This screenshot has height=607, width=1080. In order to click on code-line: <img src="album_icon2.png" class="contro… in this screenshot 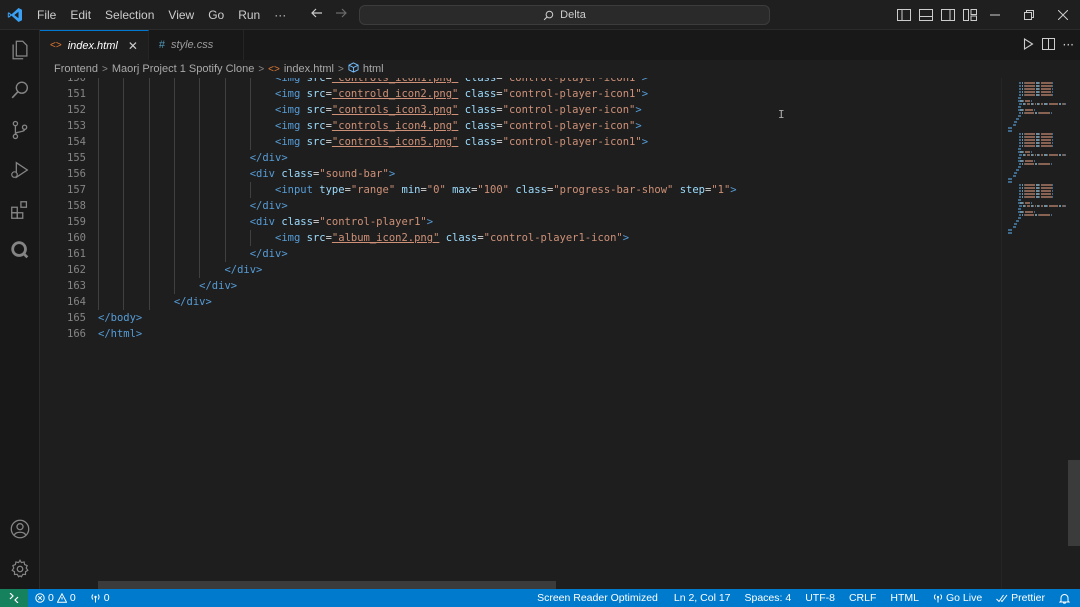, I will do `click(417, 238)`.